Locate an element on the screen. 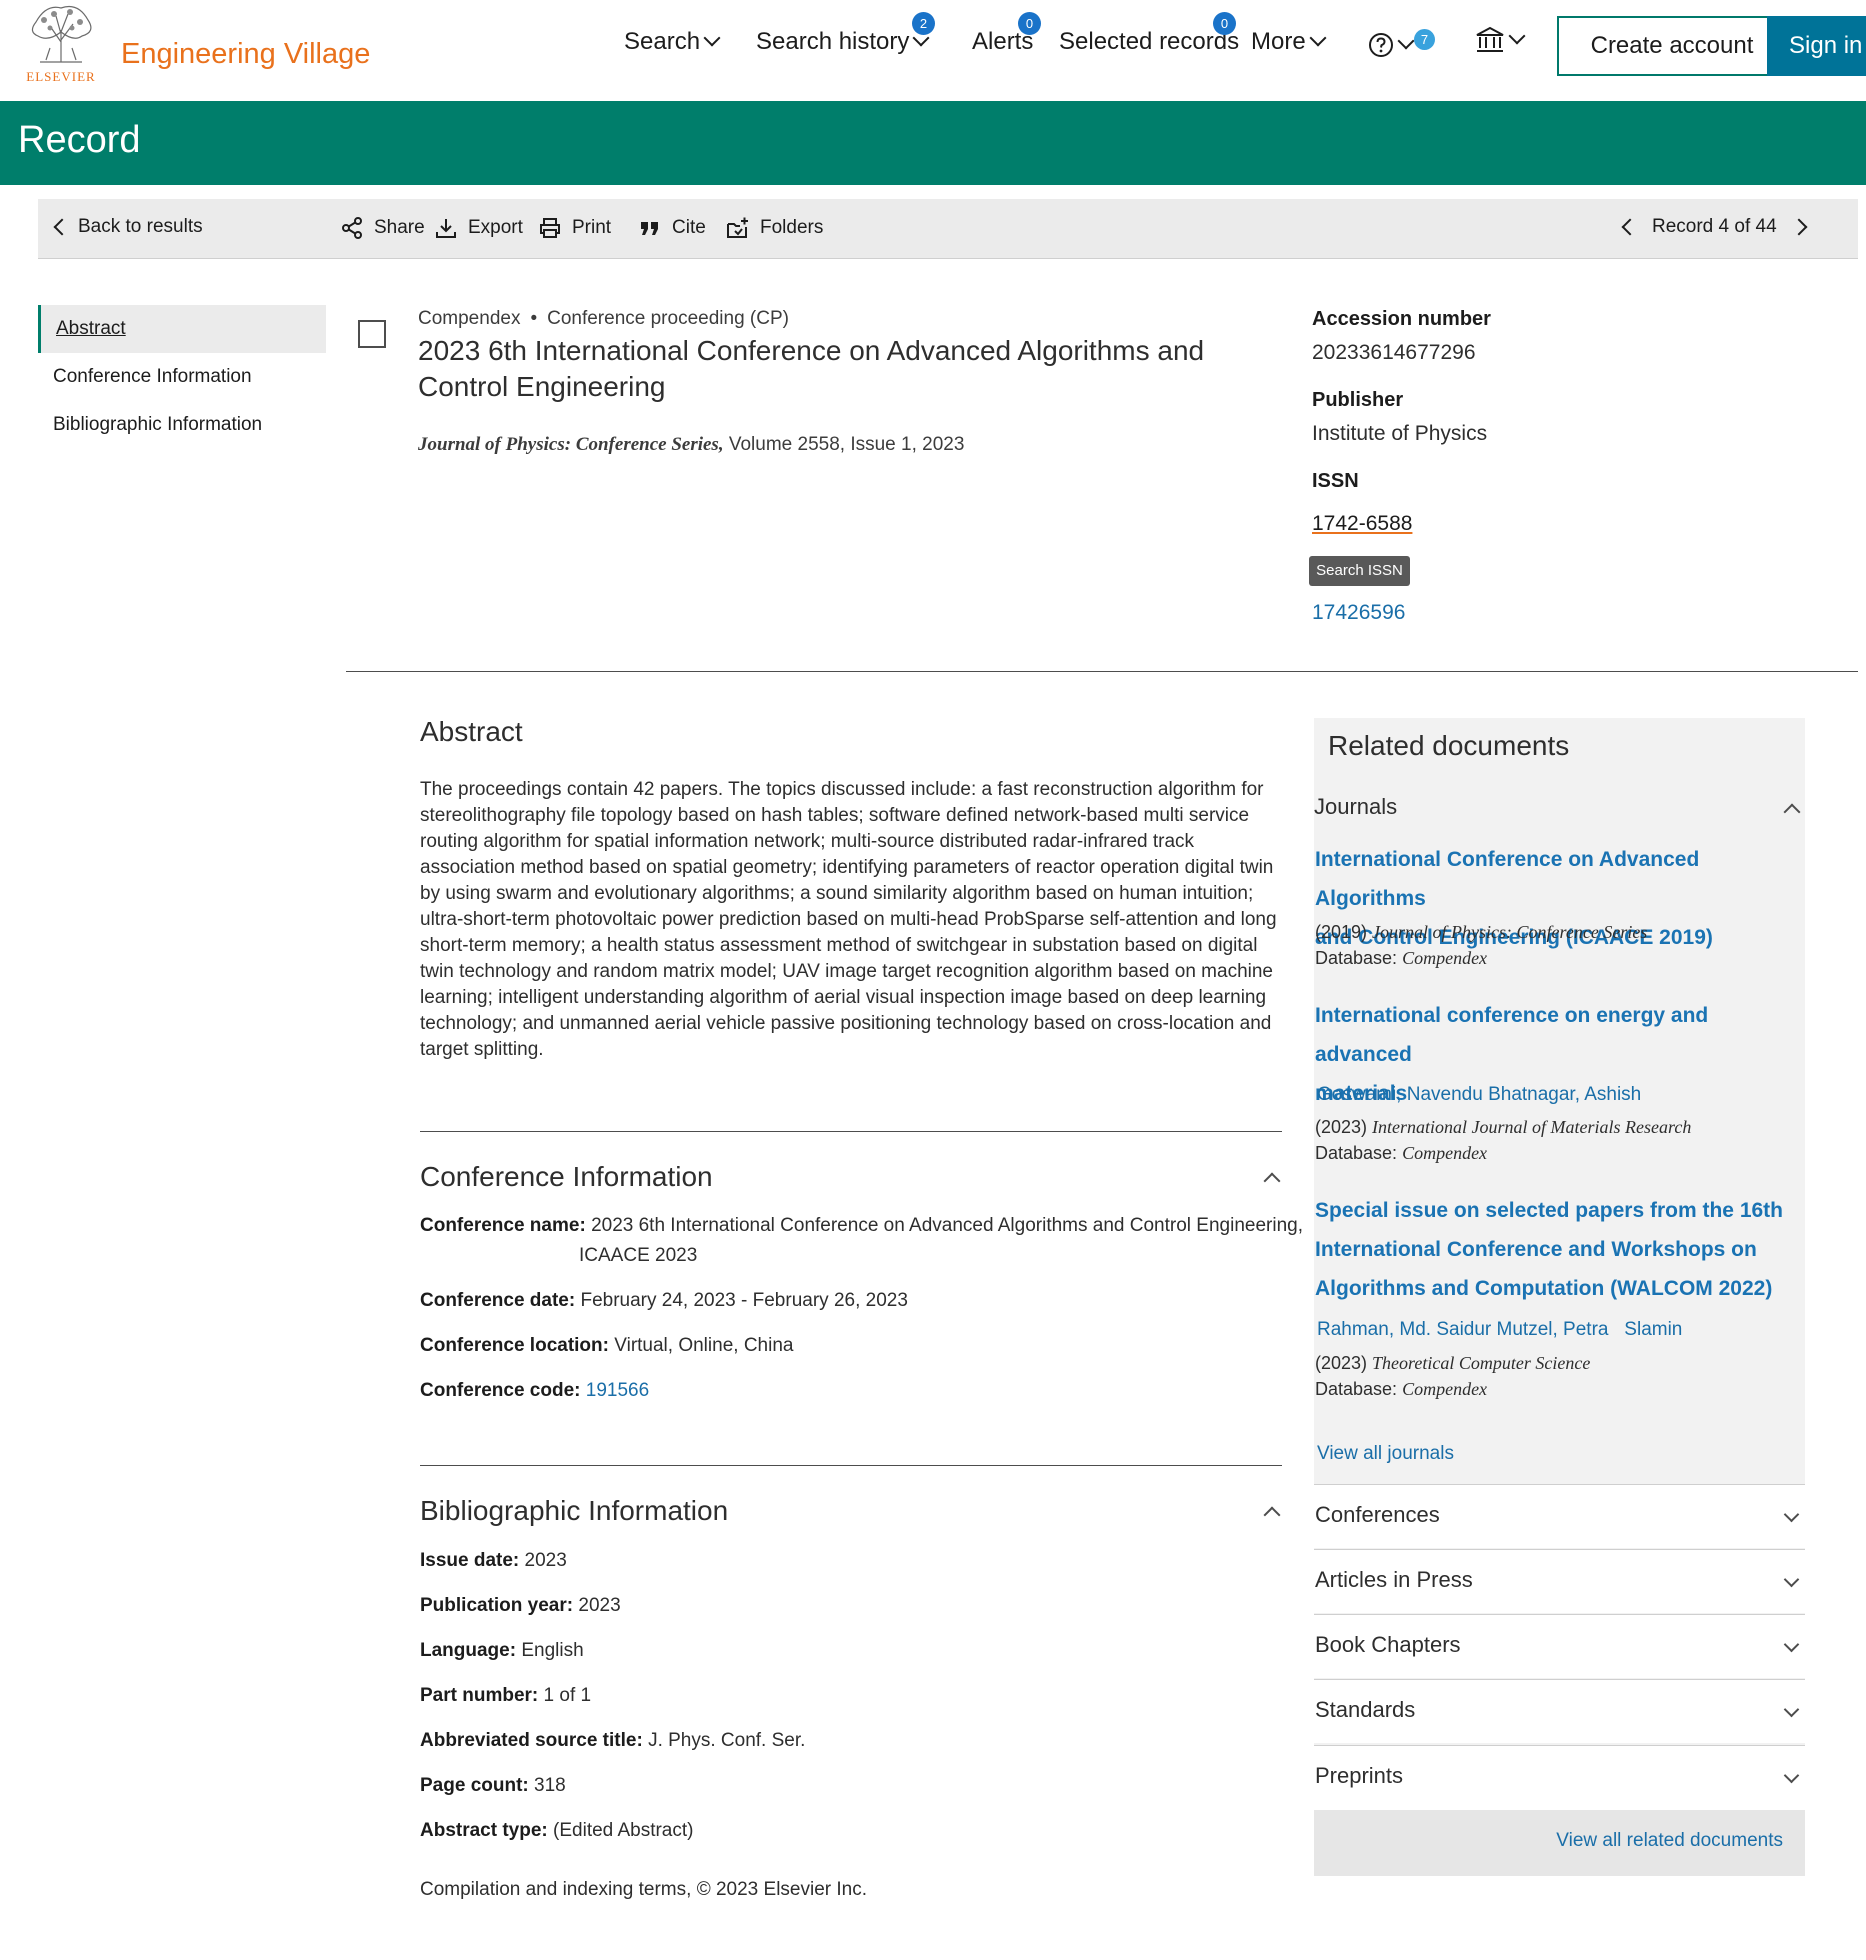 The width and height of the screenshot is (1866, 1960). related-category-book-chapters: Book Chapters is located at coordinates (1559, 1646).